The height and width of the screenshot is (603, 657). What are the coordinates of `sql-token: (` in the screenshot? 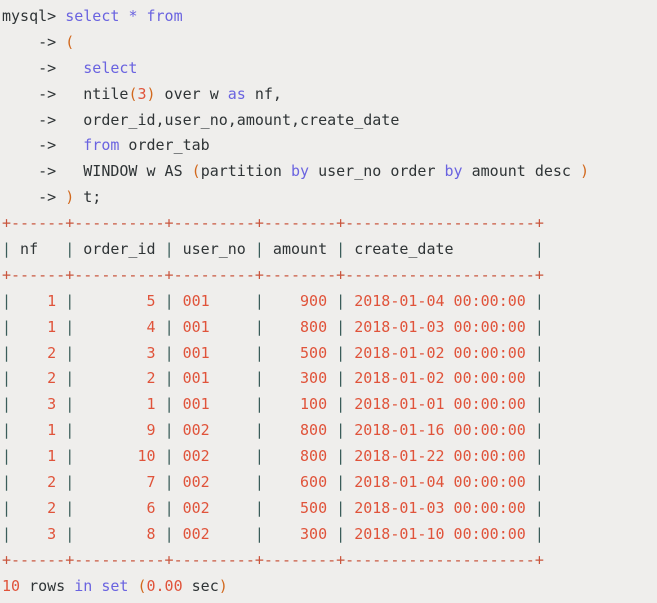 It's located at (196, 171).